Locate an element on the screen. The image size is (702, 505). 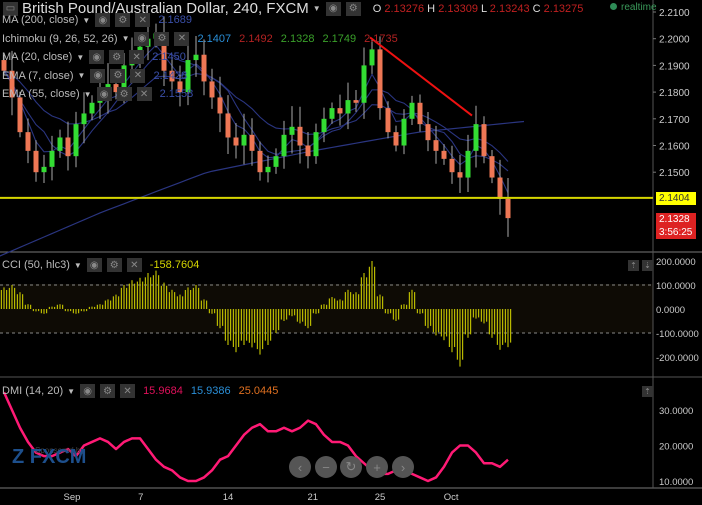
indicator-value: 2.1492 is located at coordinates (256, 38).